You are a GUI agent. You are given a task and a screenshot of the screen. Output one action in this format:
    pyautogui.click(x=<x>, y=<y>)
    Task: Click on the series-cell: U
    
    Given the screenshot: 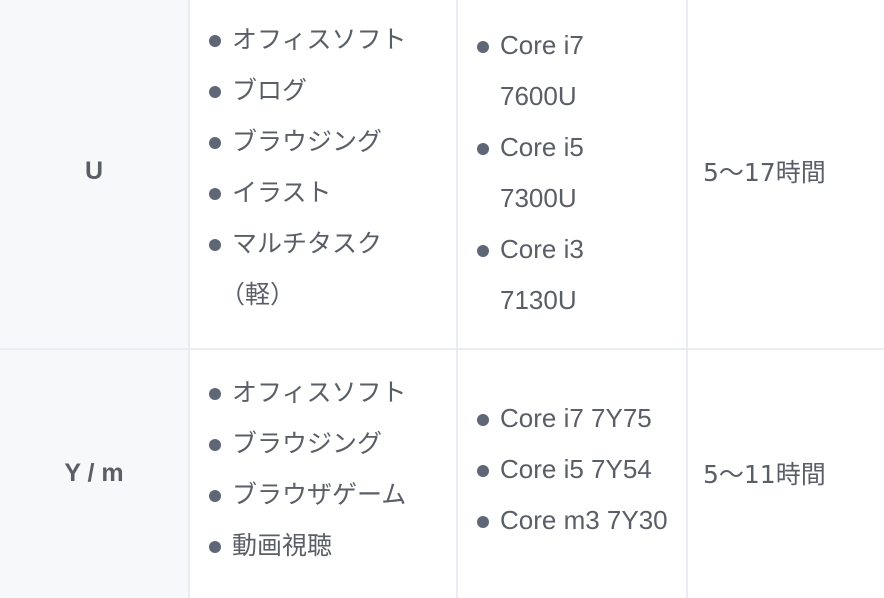 What is the action you would take?
    pyautogui.click(x=95, y=174)
    